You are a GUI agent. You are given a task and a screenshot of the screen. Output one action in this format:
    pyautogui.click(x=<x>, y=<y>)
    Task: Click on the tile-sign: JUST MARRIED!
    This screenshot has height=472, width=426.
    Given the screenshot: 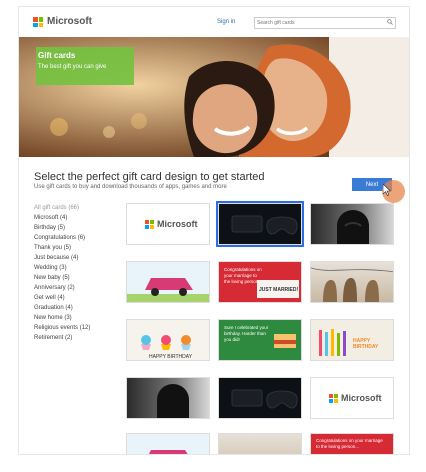 What is the action you would take?
    pyautogui.click(x=279, y=290)
    